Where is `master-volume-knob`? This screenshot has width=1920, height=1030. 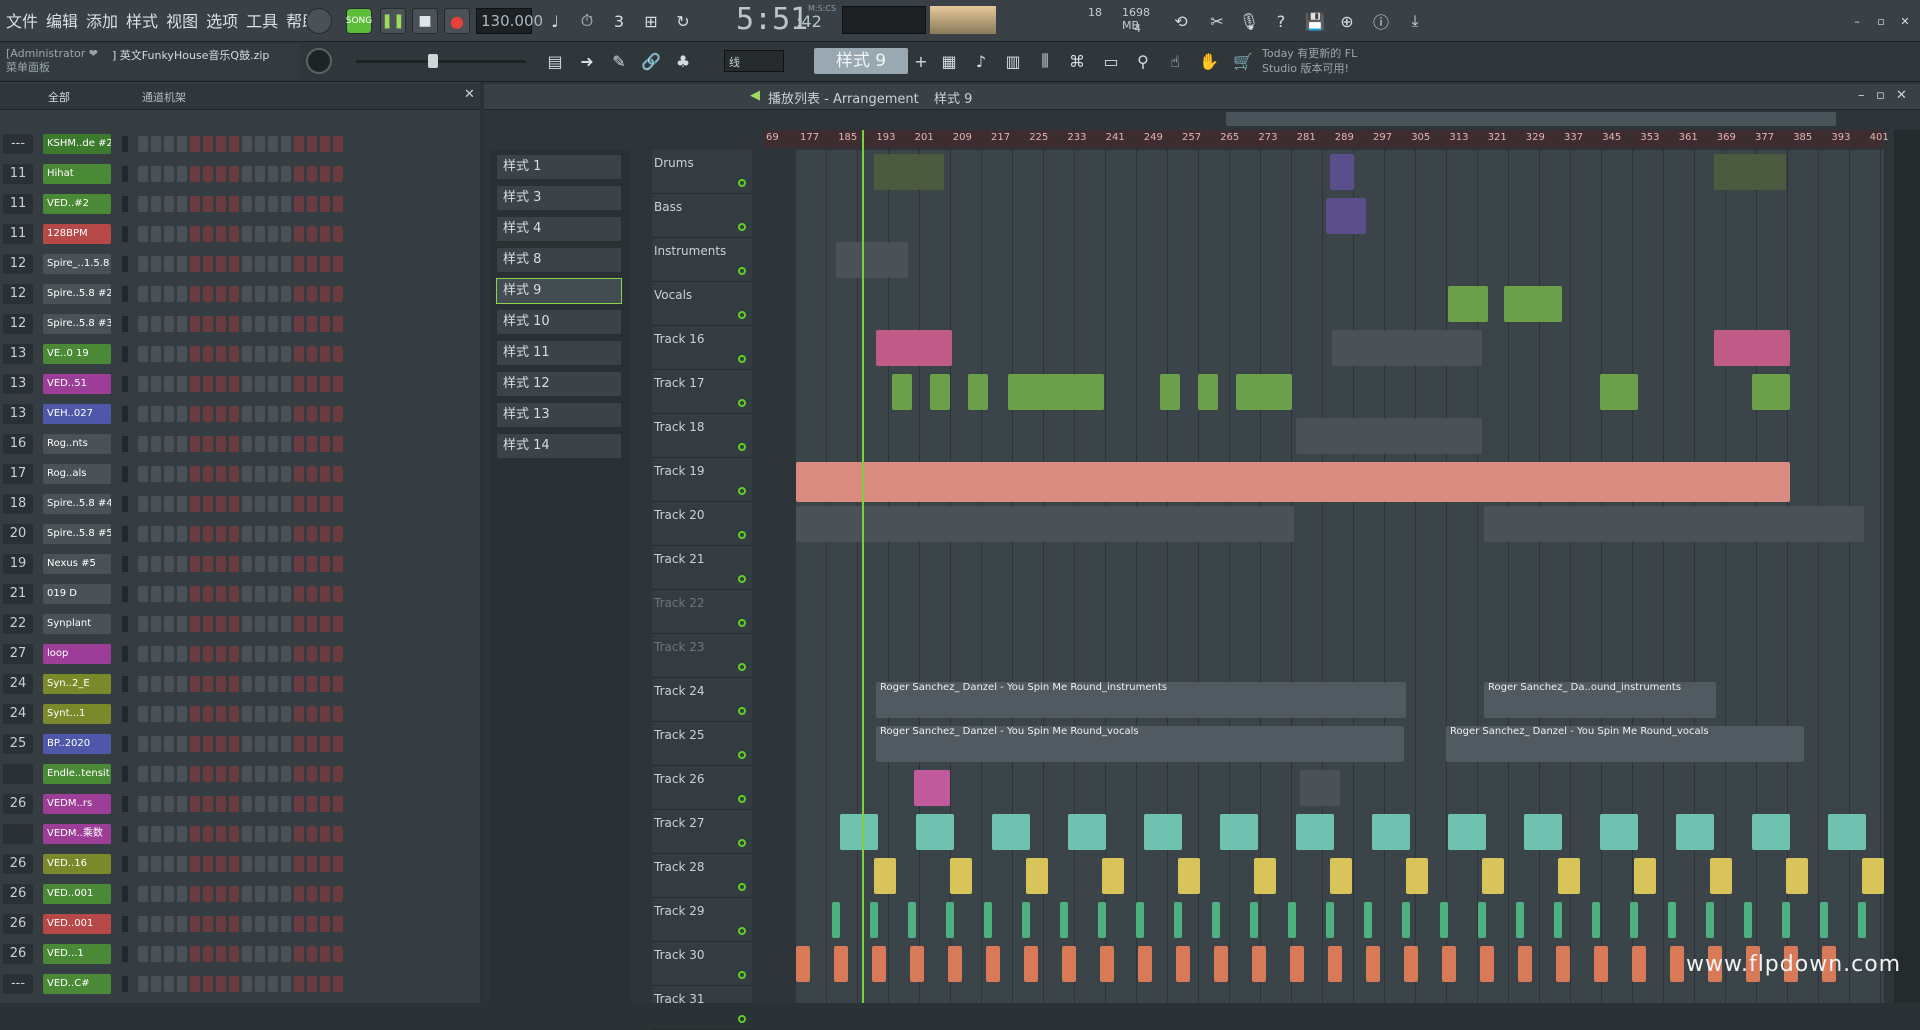 master-volume-knob is located at coordinates (319, 21).